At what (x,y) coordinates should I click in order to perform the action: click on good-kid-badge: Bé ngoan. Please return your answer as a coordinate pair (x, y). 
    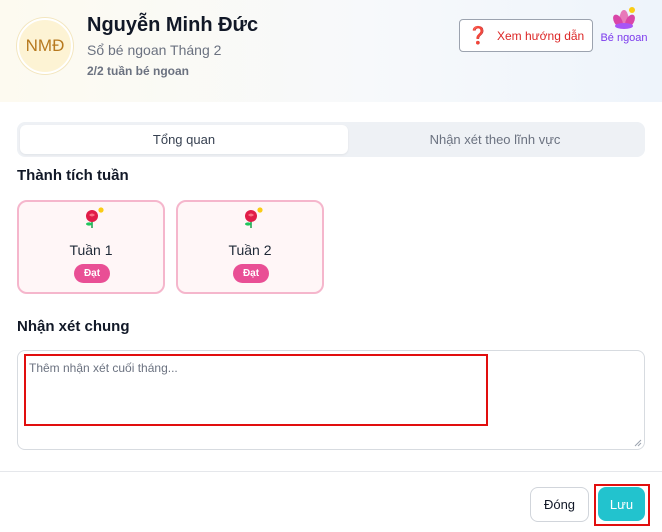
    Looking at the image, I should click on (624, 29).